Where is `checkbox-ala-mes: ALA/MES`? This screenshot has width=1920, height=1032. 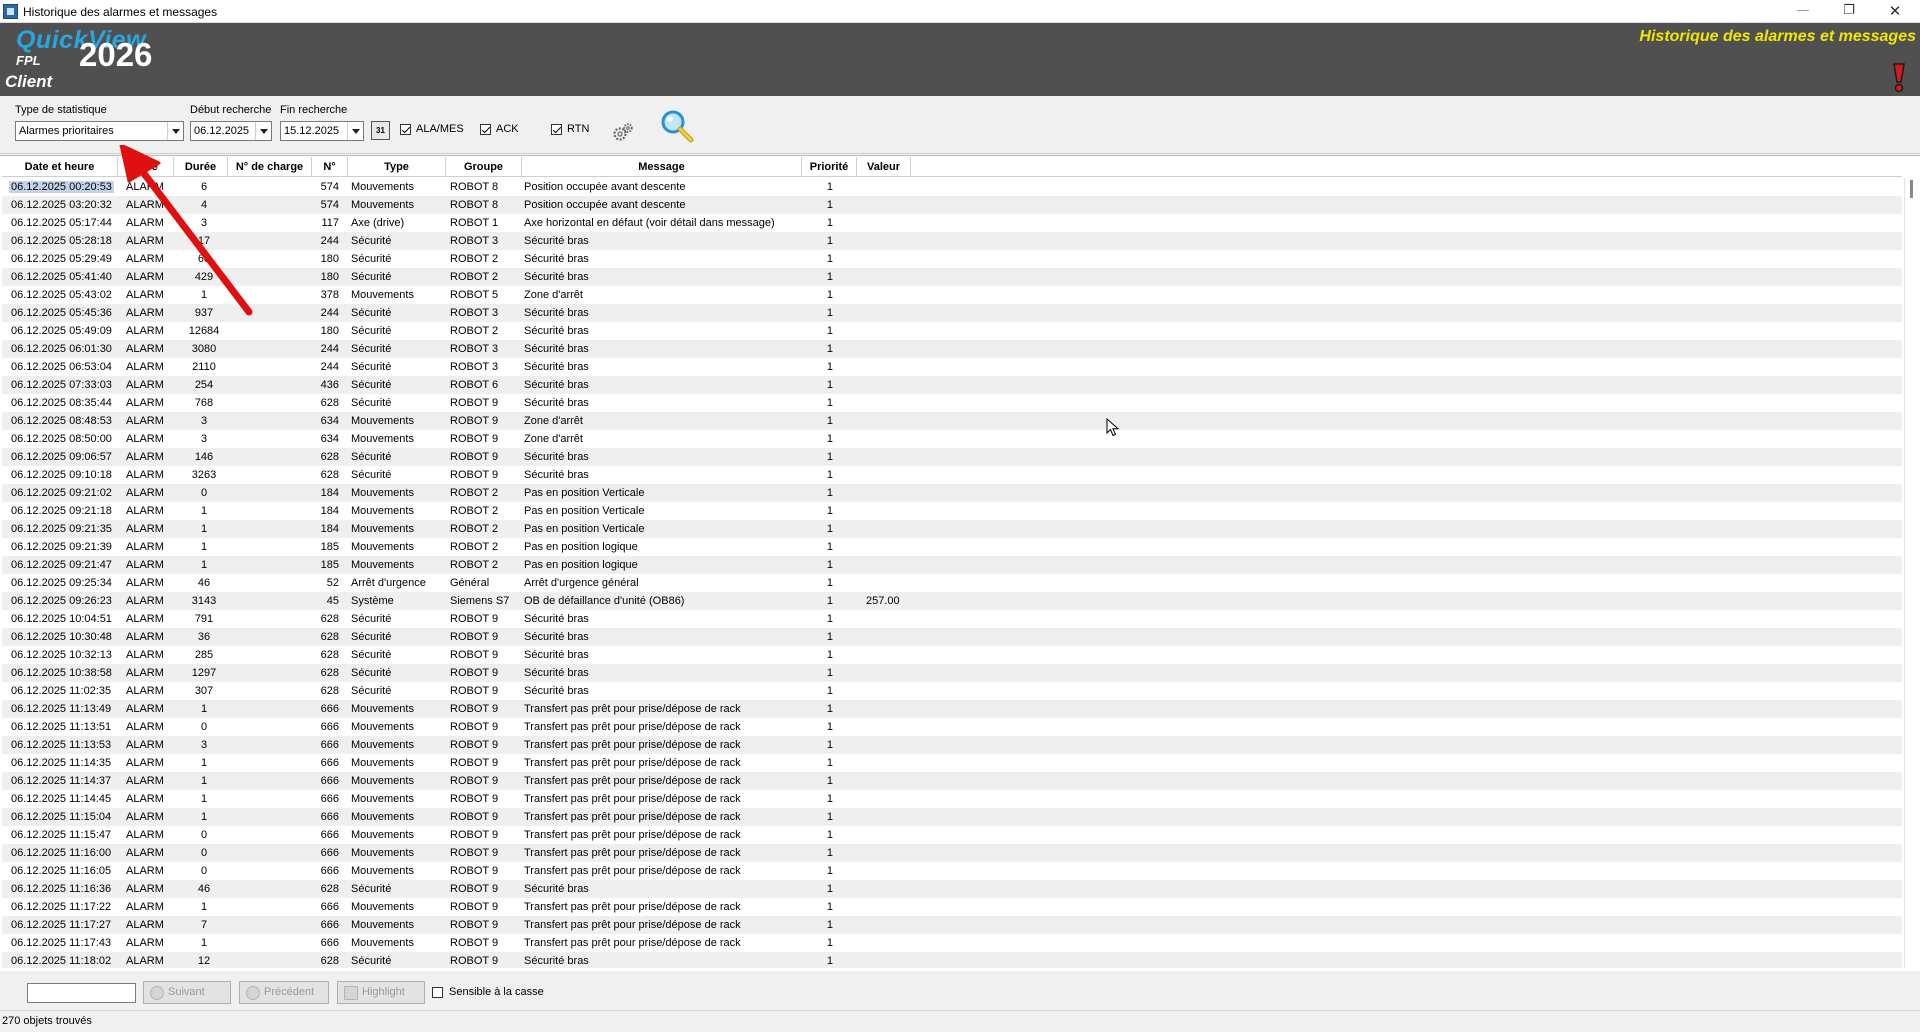
checkbox-ala-mes: ALA/MES is located at coordinates (432, 129).